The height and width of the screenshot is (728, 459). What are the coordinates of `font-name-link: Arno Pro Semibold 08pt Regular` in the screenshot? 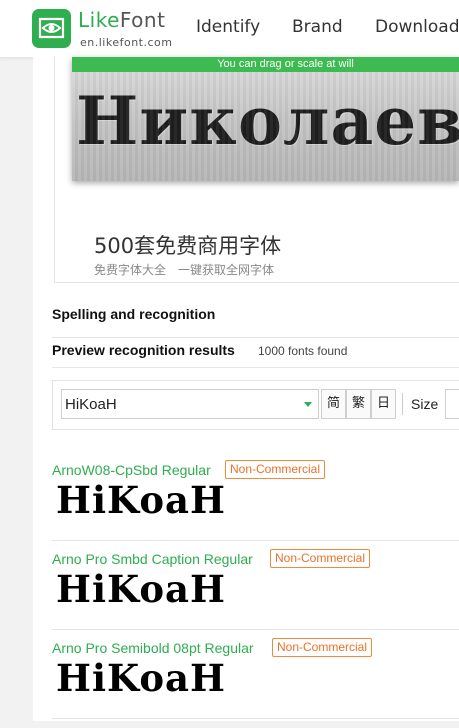 It's located at (153, 648).